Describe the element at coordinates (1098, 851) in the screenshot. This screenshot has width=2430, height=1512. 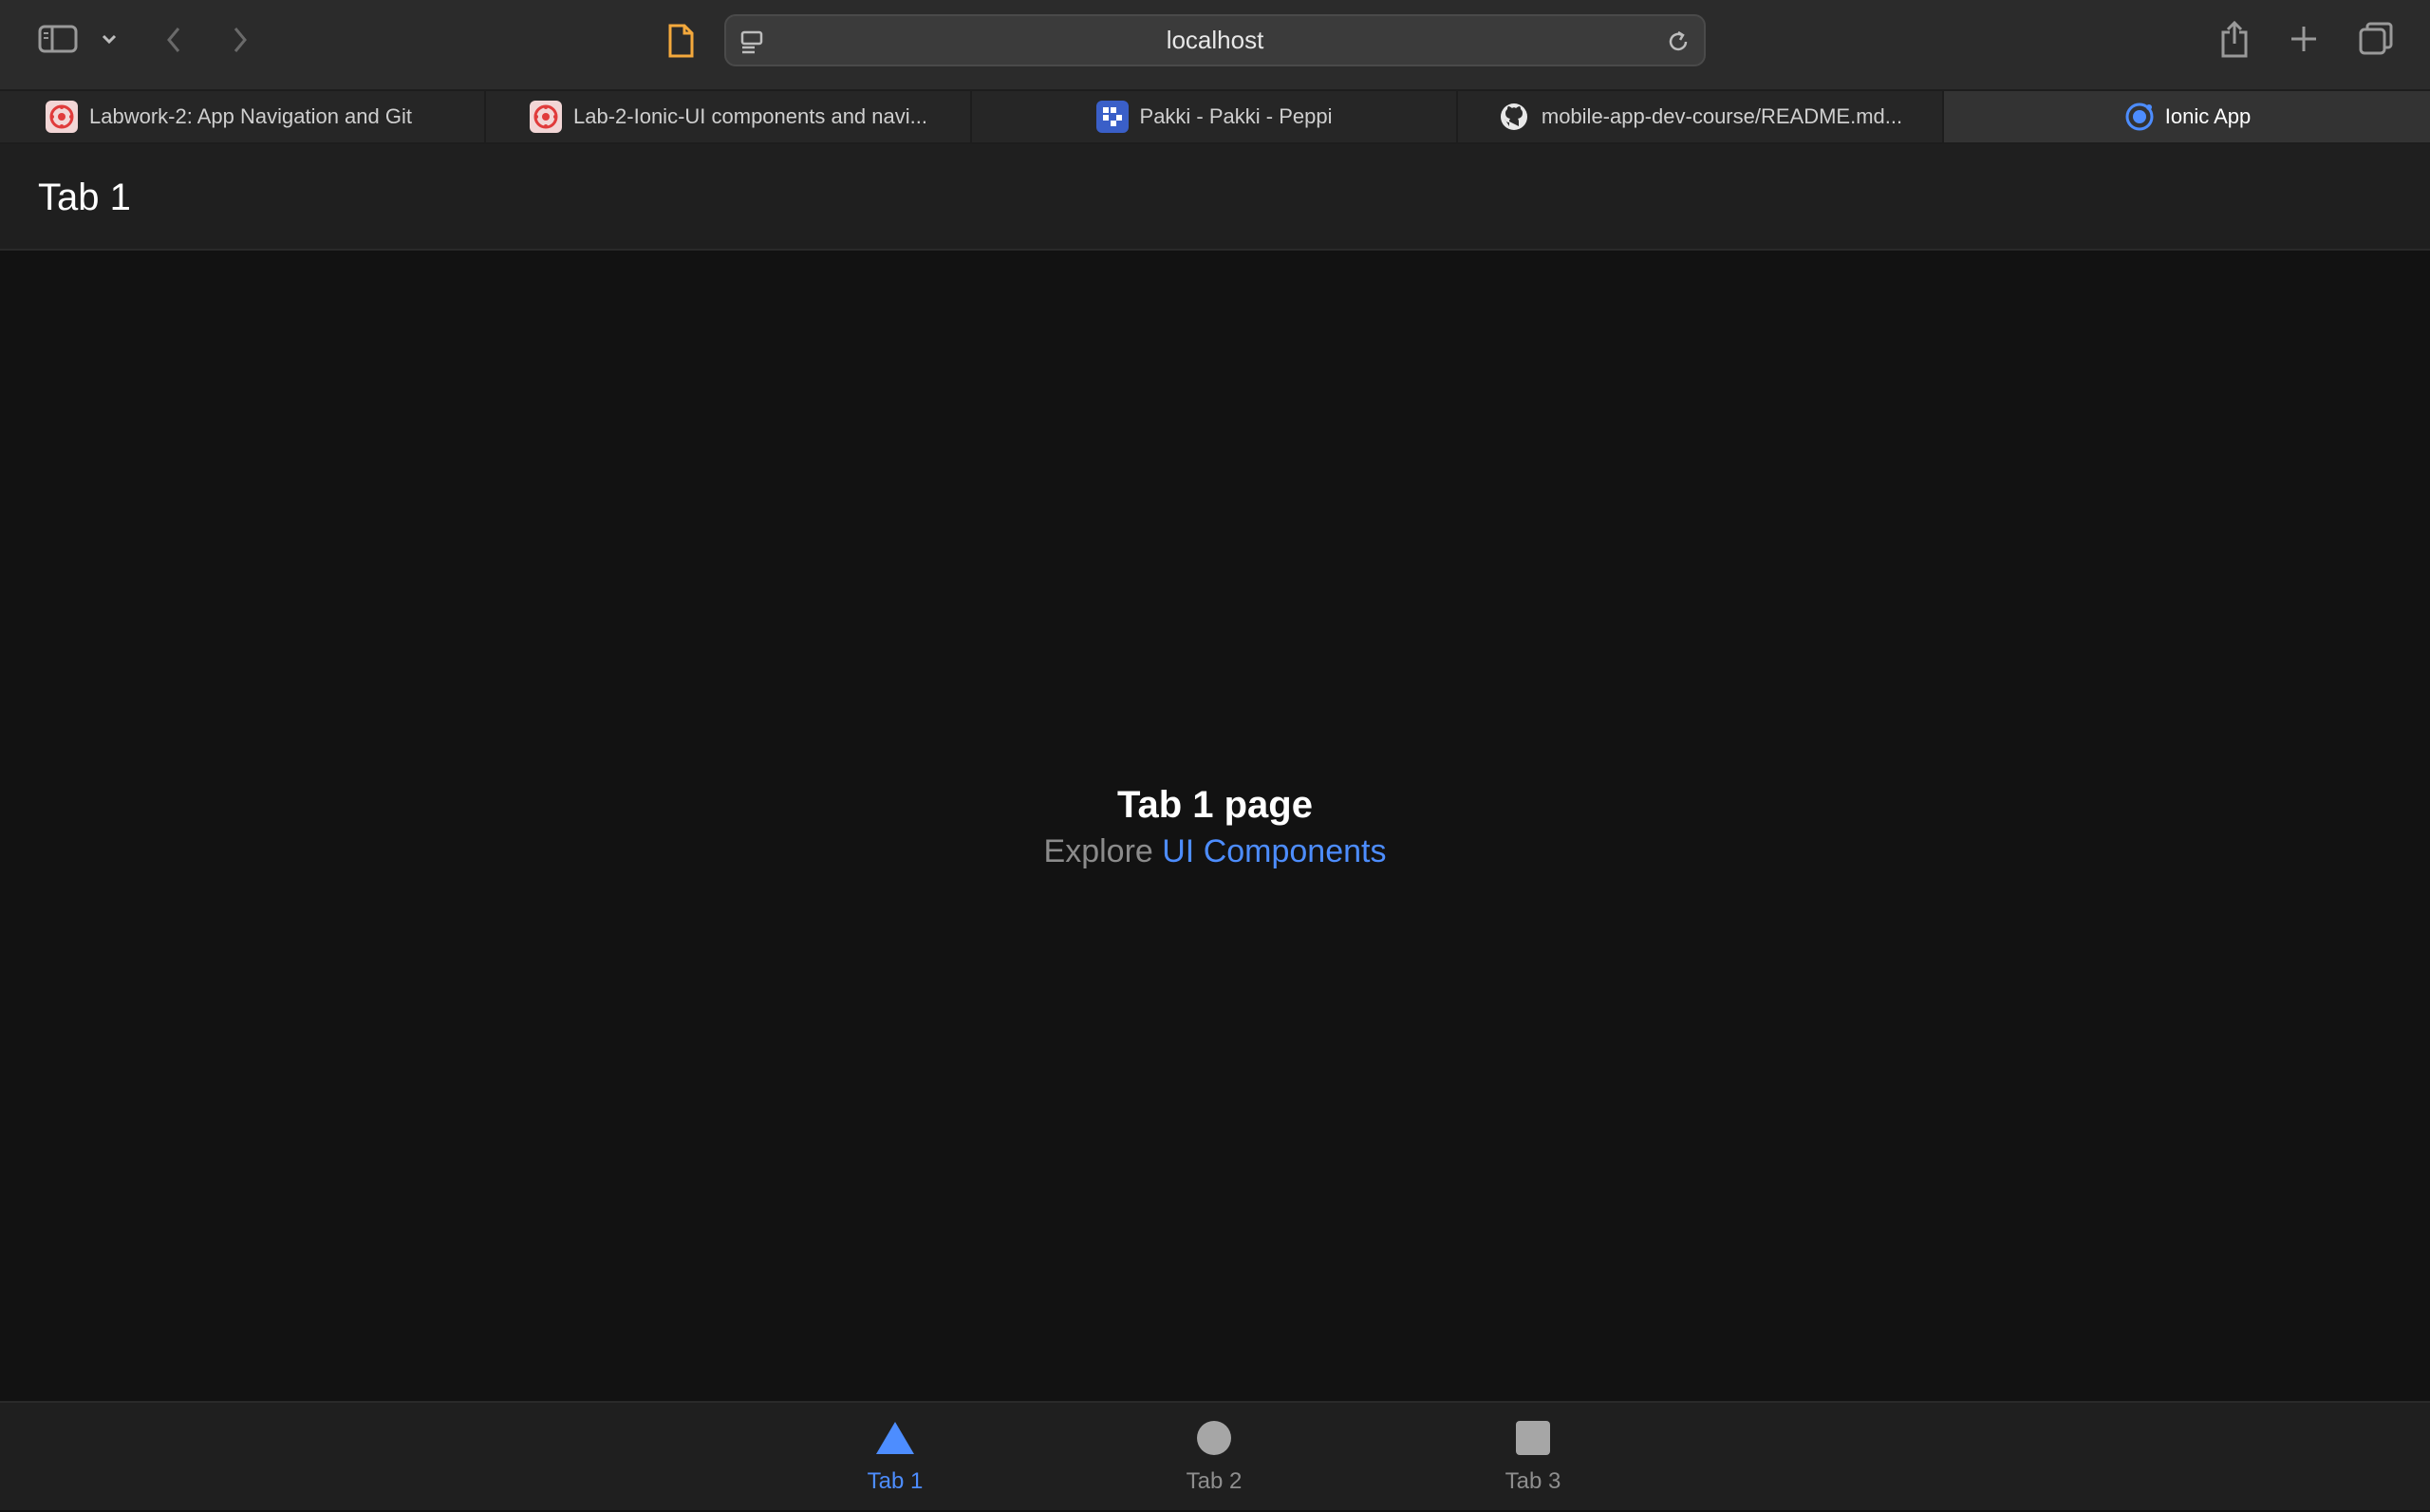
I see `explore-prefix: Explore` at that location.